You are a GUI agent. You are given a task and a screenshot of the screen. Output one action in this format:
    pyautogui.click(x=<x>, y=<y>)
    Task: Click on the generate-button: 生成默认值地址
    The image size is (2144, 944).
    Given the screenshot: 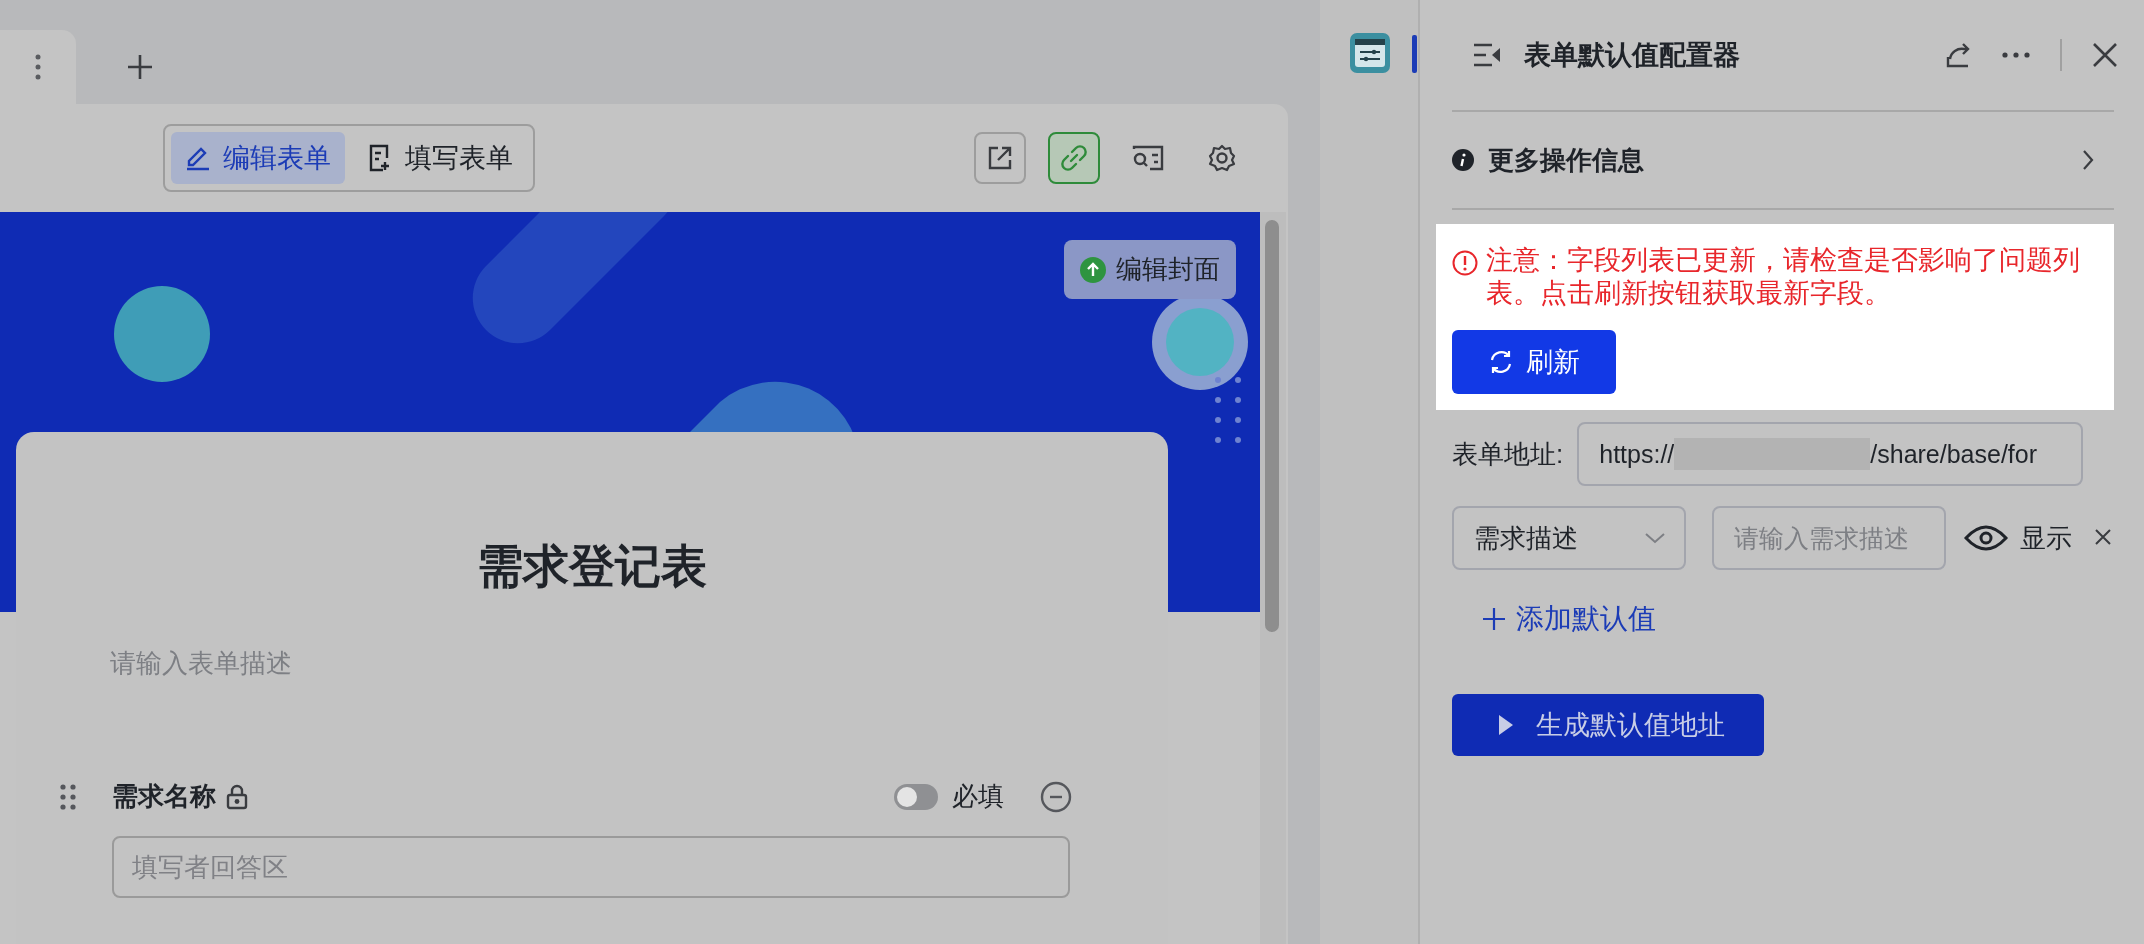 What is the action you would take?
    pyautogui.click(x=1608, y=725)
    